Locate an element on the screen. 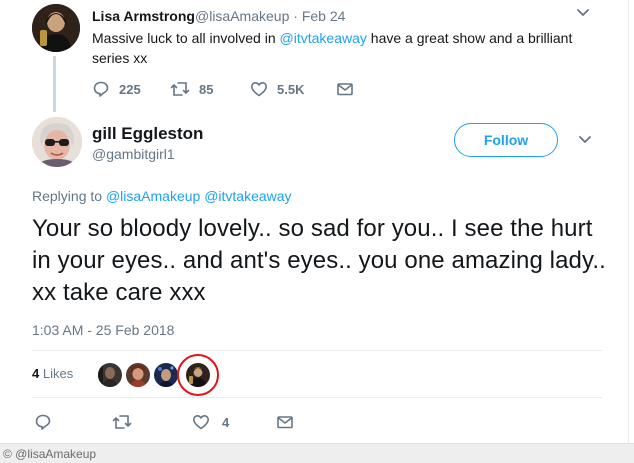 The width and height of the screenshot is (634, 463). parent-author-name: Lisa Armstrong is located at coordinates (143, 16).